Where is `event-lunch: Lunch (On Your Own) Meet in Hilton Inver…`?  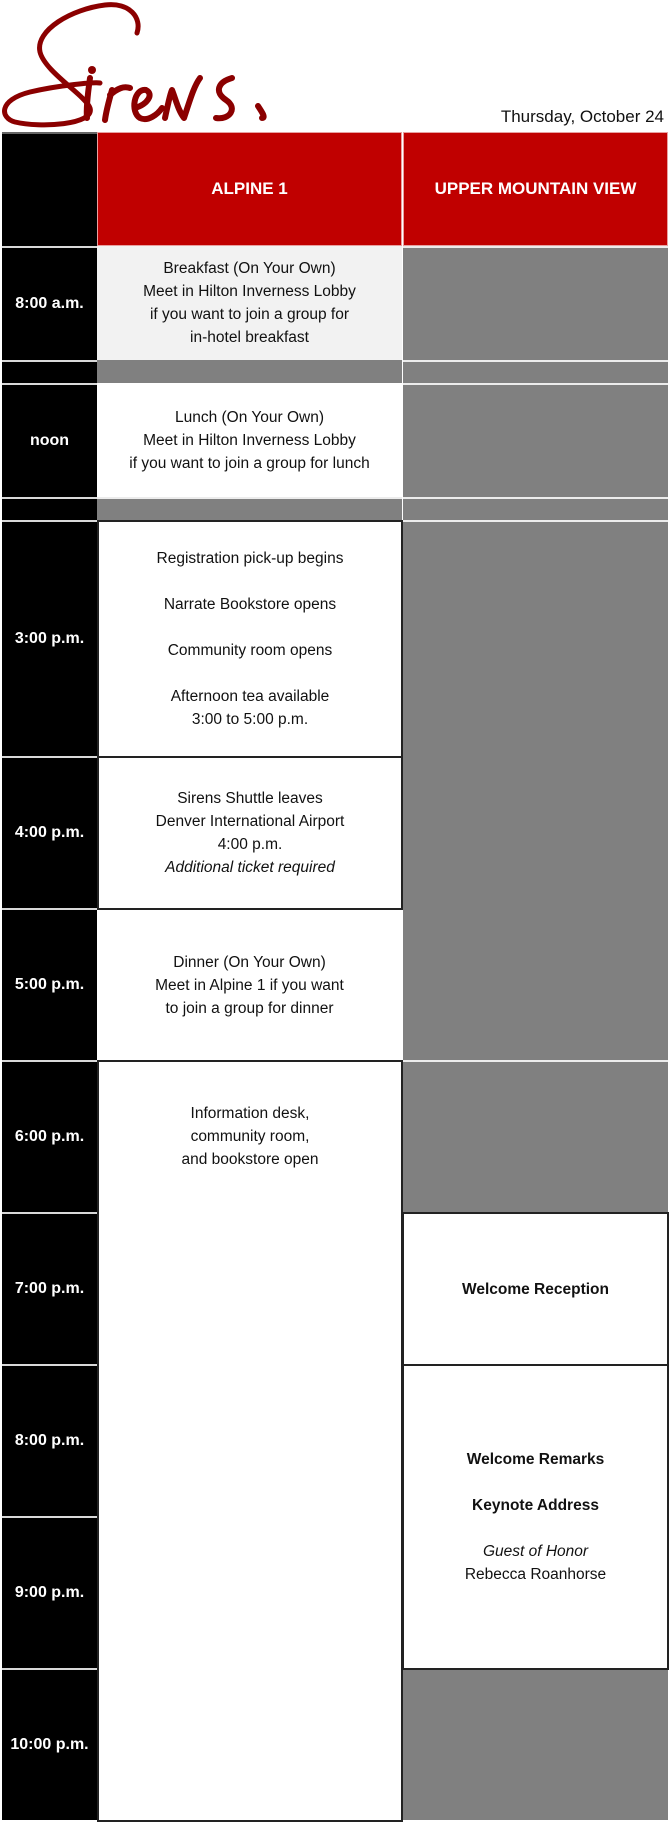 event-lunch: Lunch (On Your Own) Meet in Hilton Inver… is located at coordinates (249, 440).